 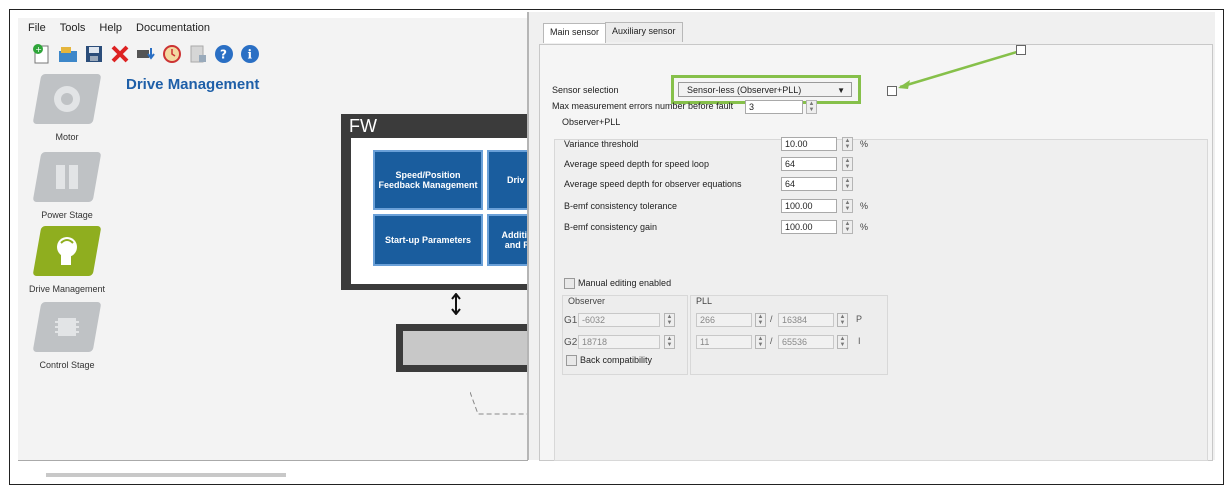 I want to click on variance-threshold-spinner: ▲ ▼, so click(x=847, y=144).